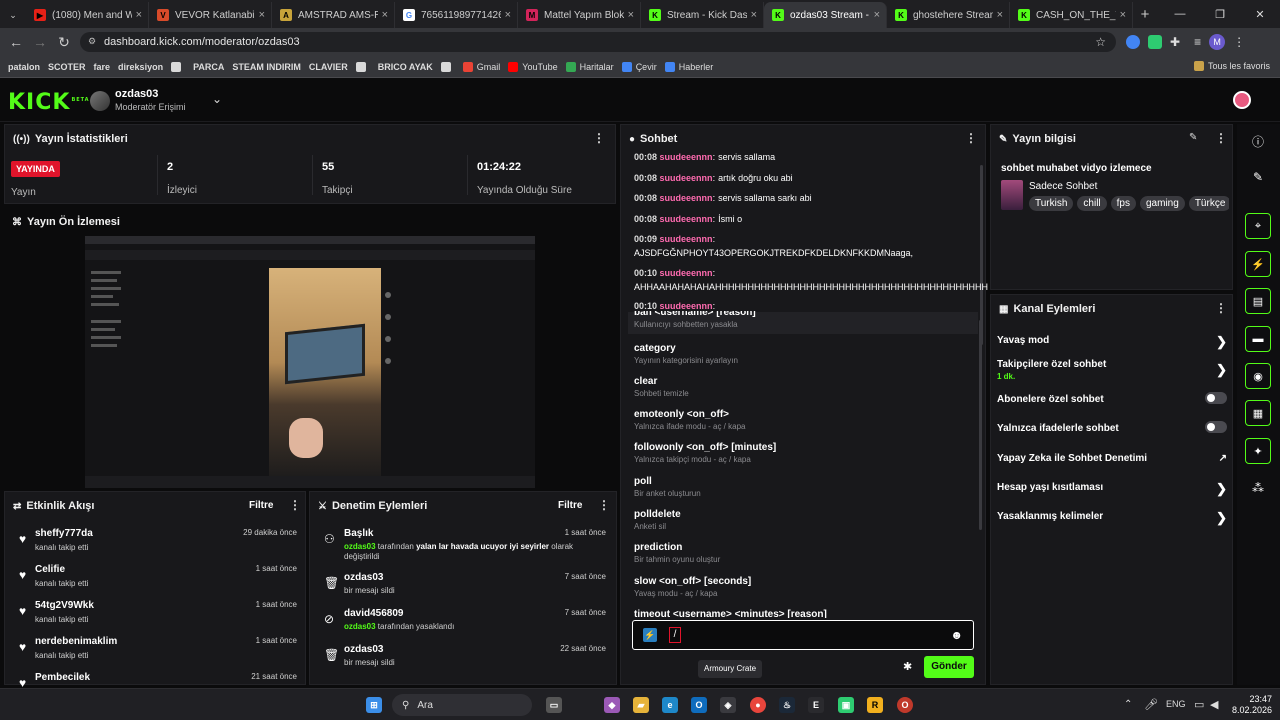  Describe the element at coordinates (579, 15) in the screenshot. I see `browser-tab: M Mattel Yapım Blokları ×` at that location.